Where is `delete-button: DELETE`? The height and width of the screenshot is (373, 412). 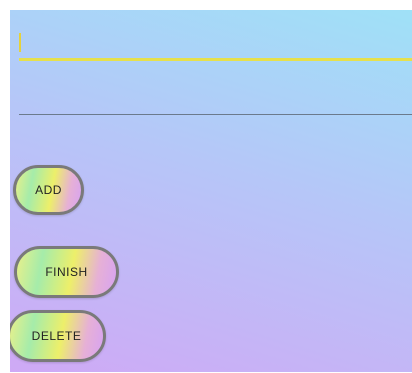
delete-button: DELETE is located at coordinates (58, 336).